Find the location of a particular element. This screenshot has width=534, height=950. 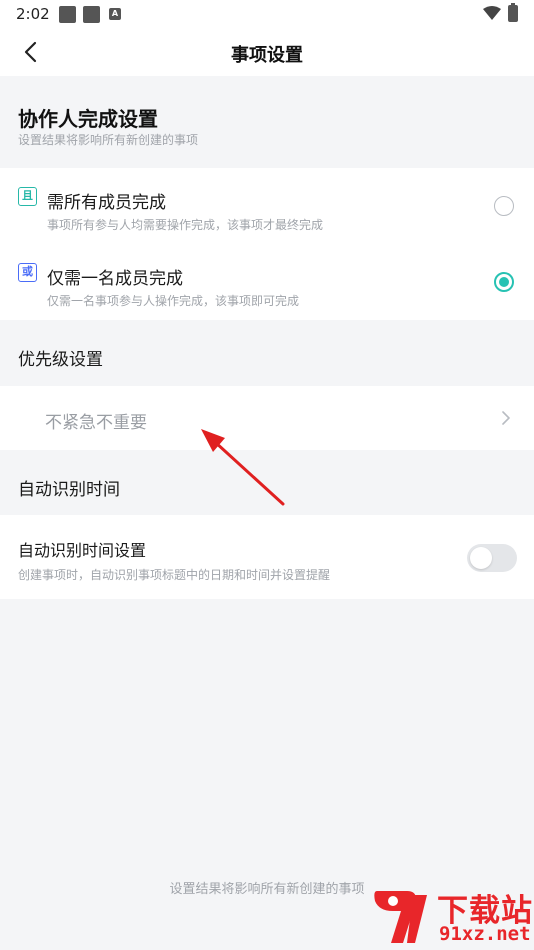

priority-value: 不紧急不重要 is located at coordinates (96, 423).